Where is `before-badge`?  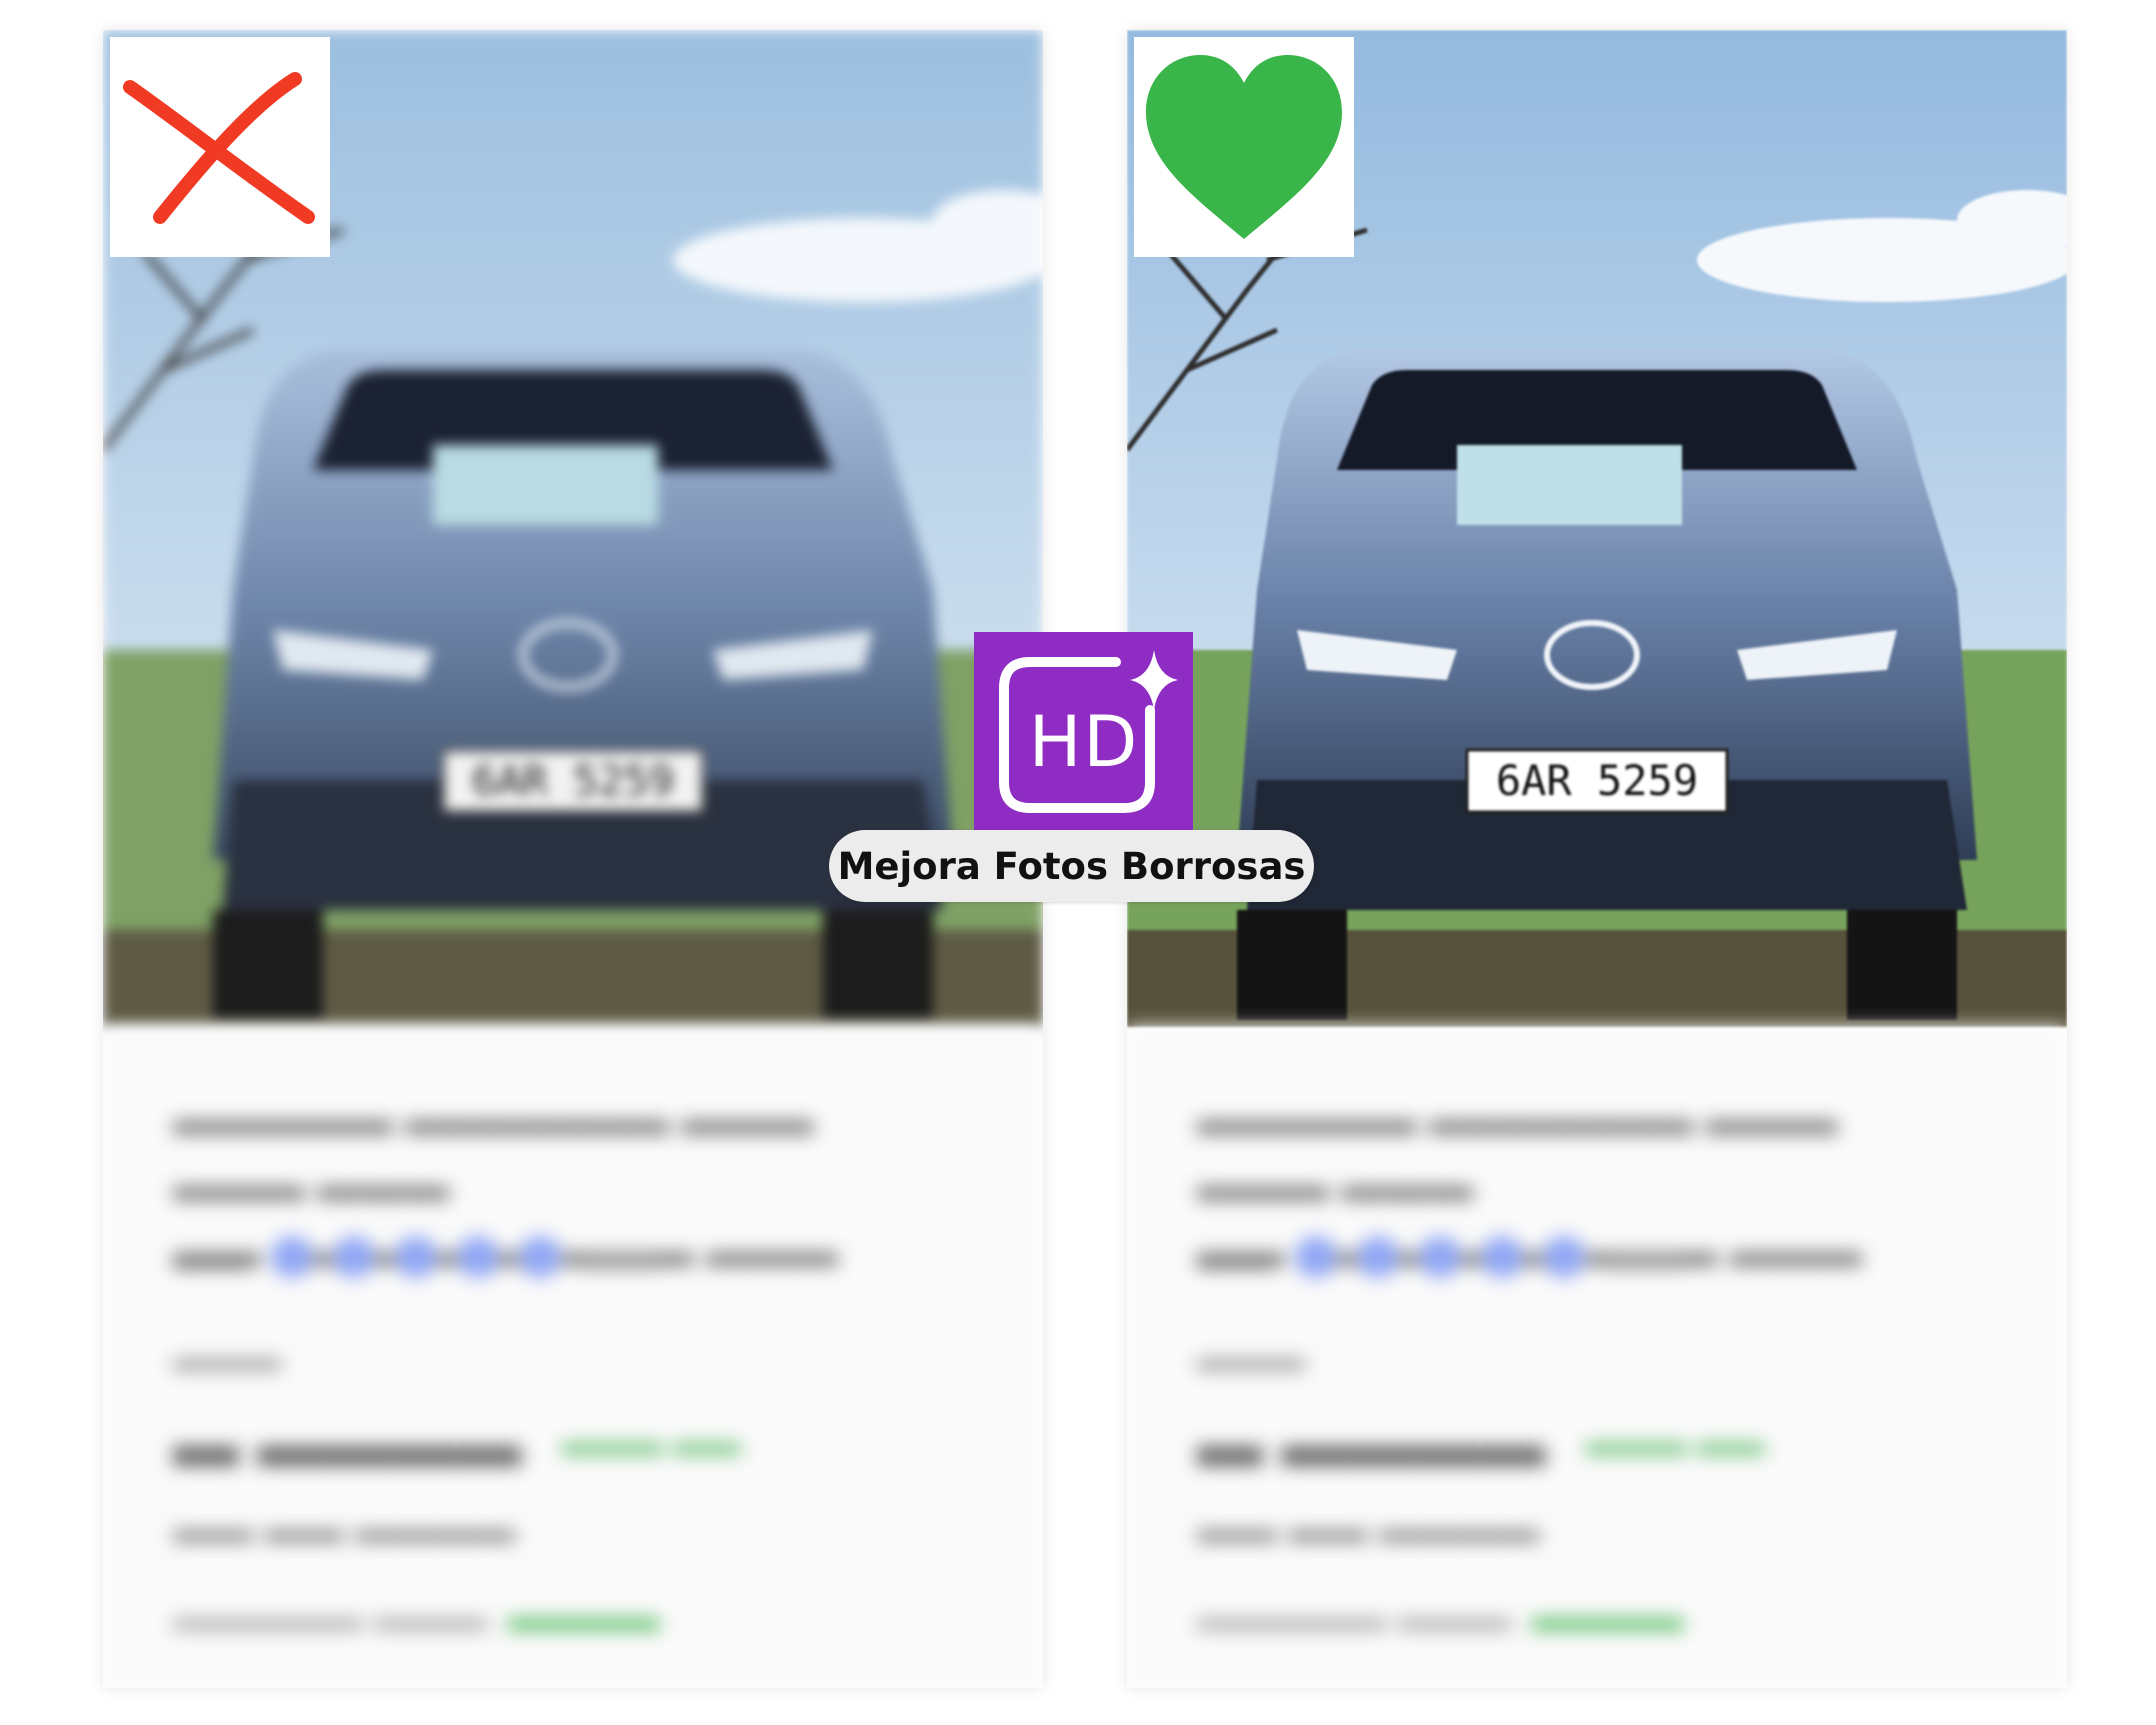
before-badge is located at coordinates (220, 147).